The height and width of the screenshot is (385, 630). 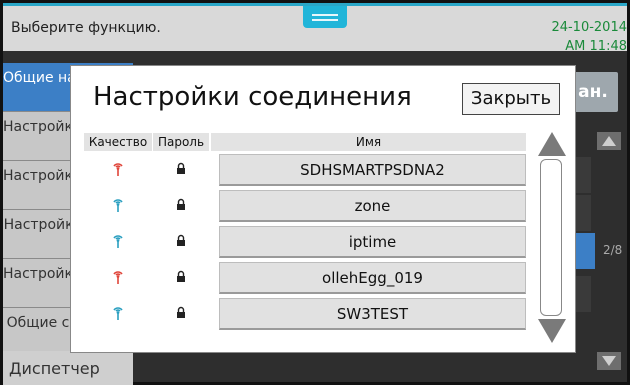 I want to click on network-row: SDHSMARTPSDNA2, so click(x=305, y=170).